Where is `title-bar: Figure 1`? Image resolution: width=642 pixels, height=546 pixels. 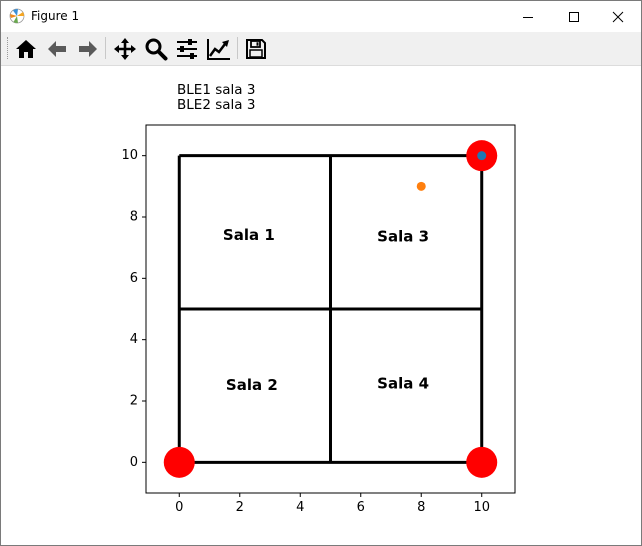 title-bar: Figure 1 is located at coordinates (321, 16).